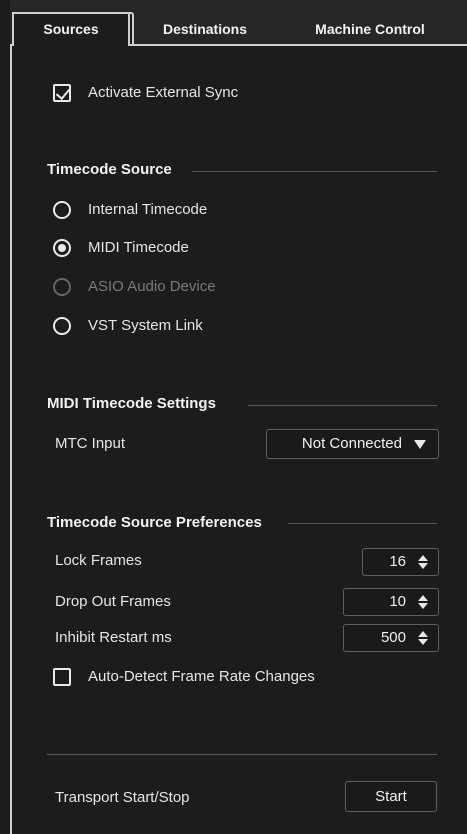 This screenshot has height=834, width=467. I want to click on tab-machine-control: Machine Control, so click(370, 29).